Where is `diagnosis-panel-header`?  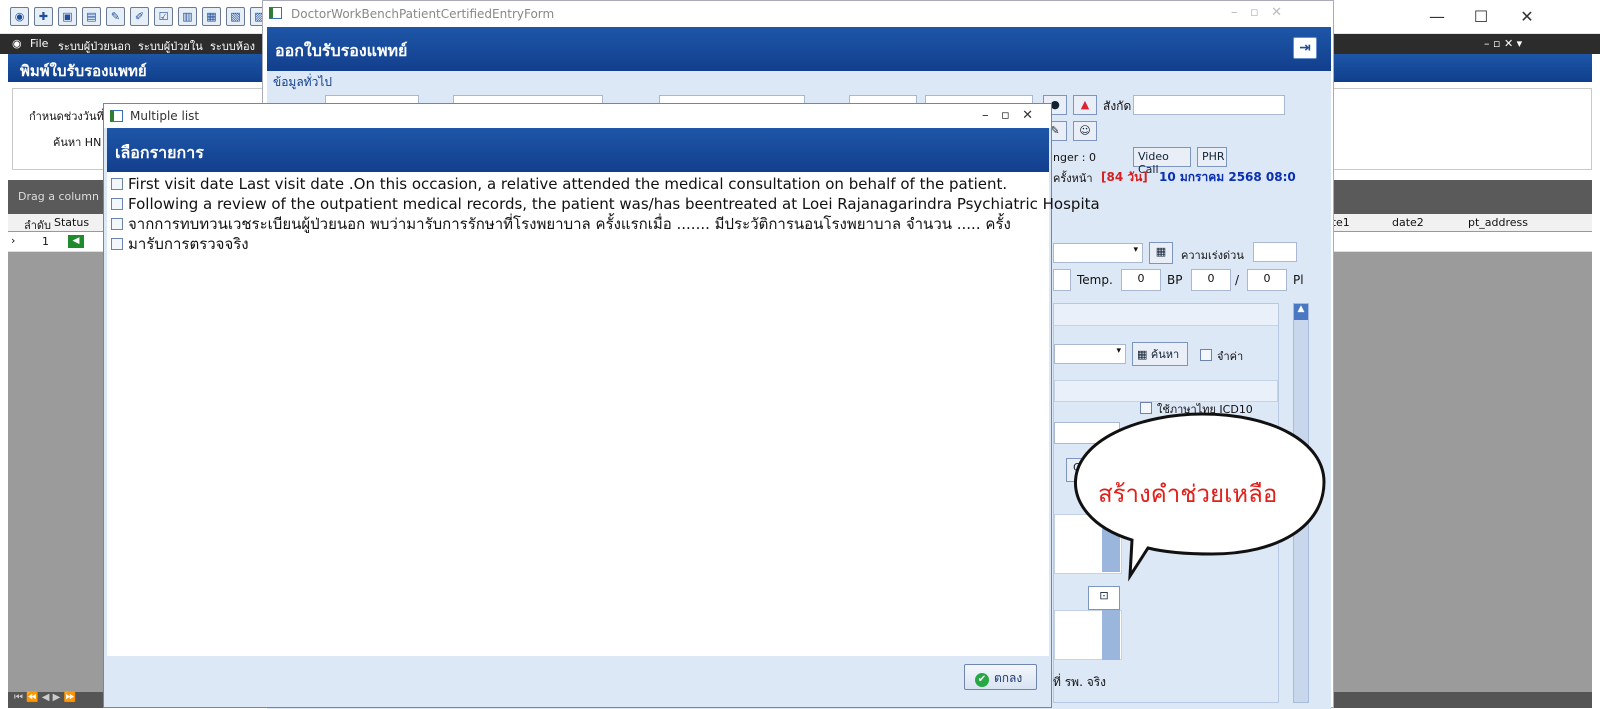
diagnosis-panel-header is located at coordinates (1166, 315).